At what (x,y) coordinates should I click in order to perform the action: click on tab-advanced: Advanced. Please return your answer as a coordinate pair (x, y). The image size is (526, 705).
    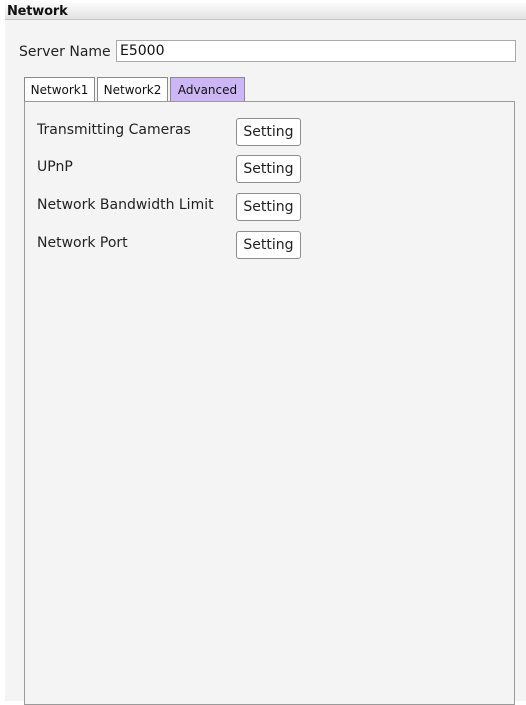
    Looking at the image, I should click on (207, 89).